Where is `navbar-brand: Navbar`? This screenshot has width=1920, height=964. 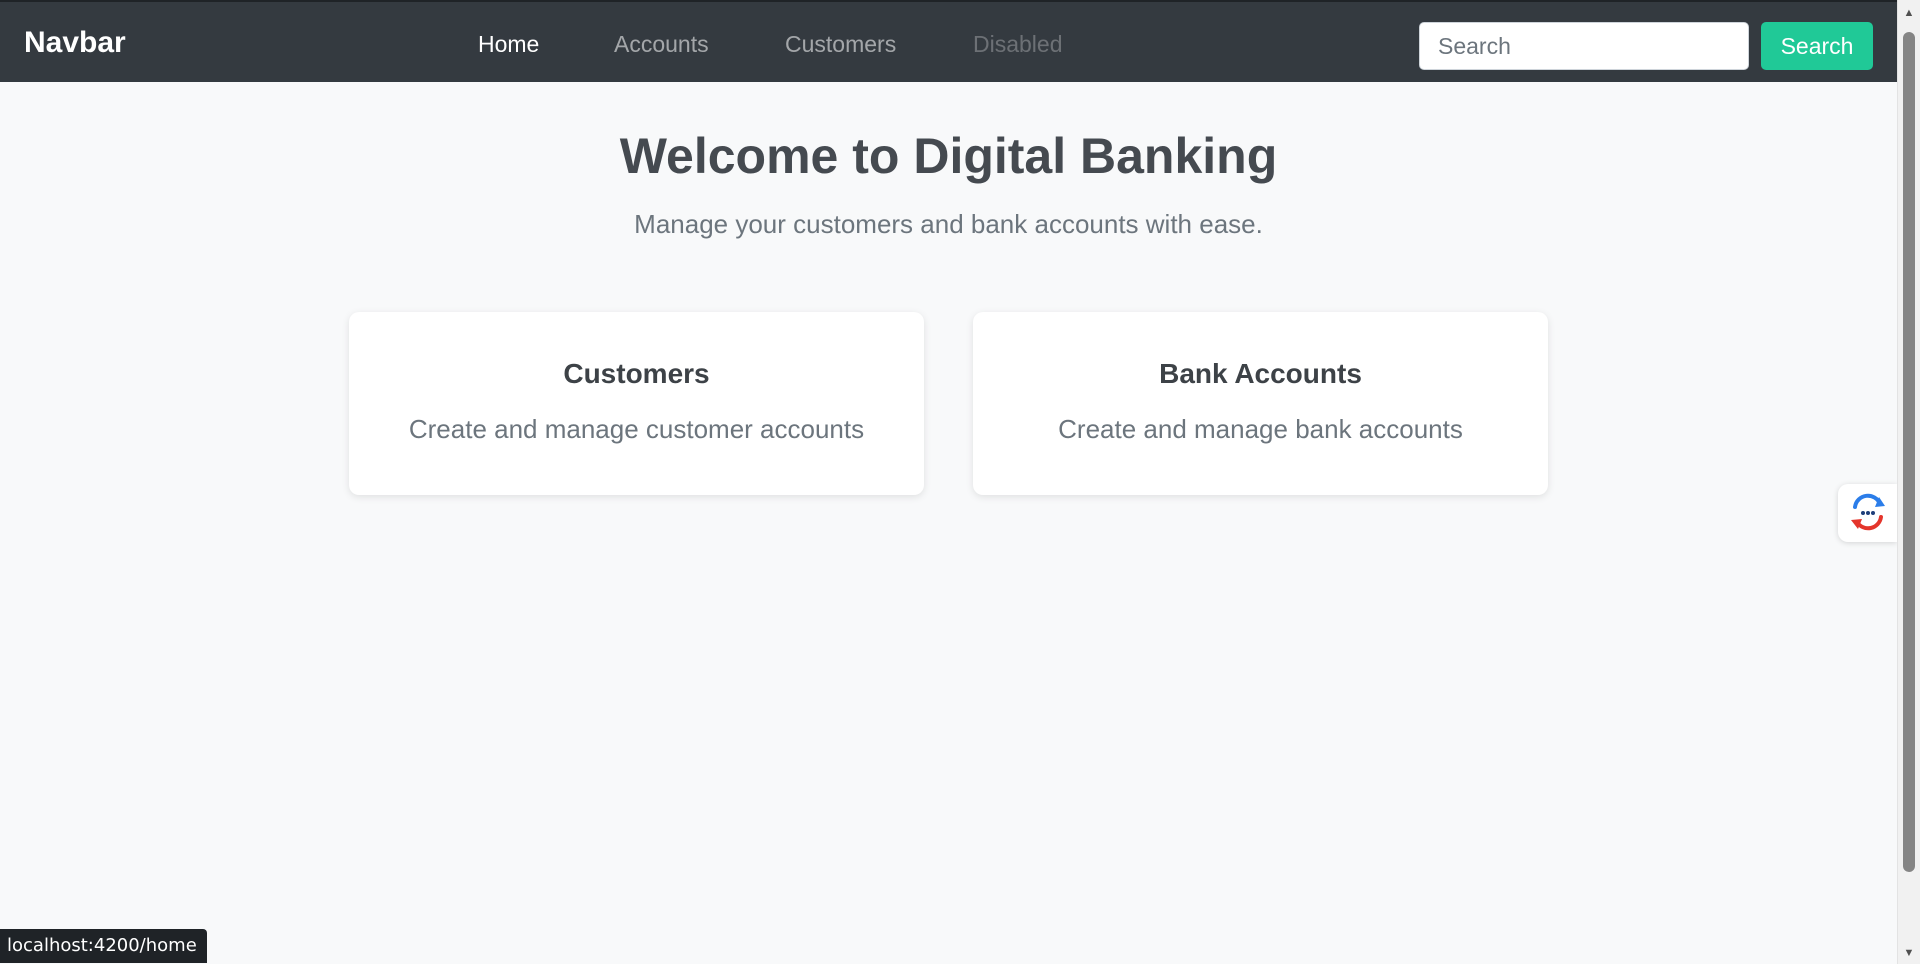
navbar-brand: Navbar is located at coordinates (75, 43).